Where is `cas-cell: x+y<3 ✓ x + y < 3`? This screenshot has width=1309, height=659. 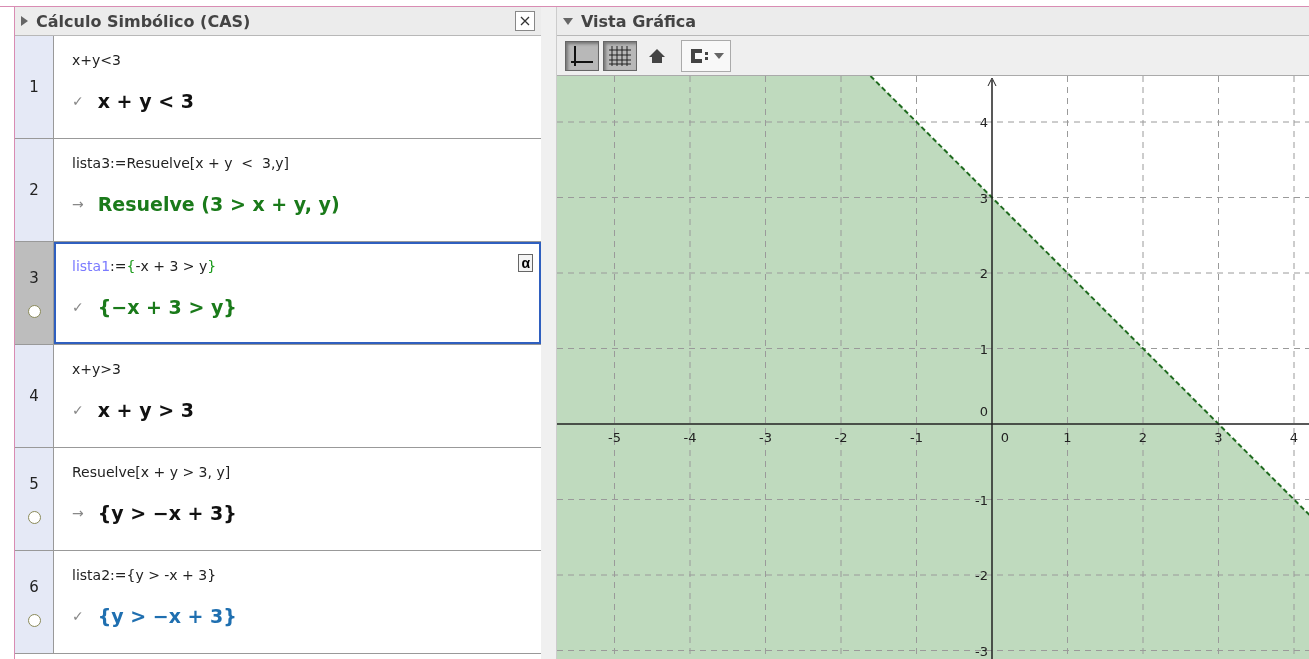 cas-cell: x+y<3 ✓ x + y < 3 is located at coordinates (297, 87).